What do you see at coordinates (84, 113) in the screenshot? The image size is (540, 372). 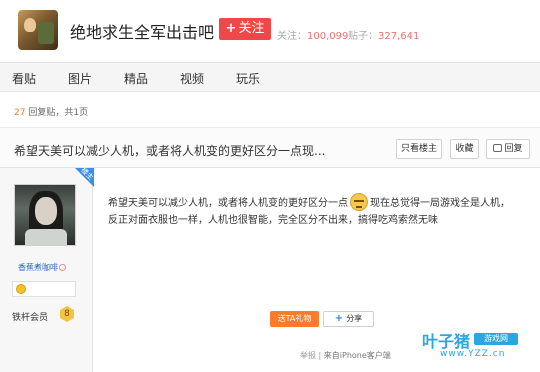 I see `page-suffix: 页` at bounding box center [84, 113].